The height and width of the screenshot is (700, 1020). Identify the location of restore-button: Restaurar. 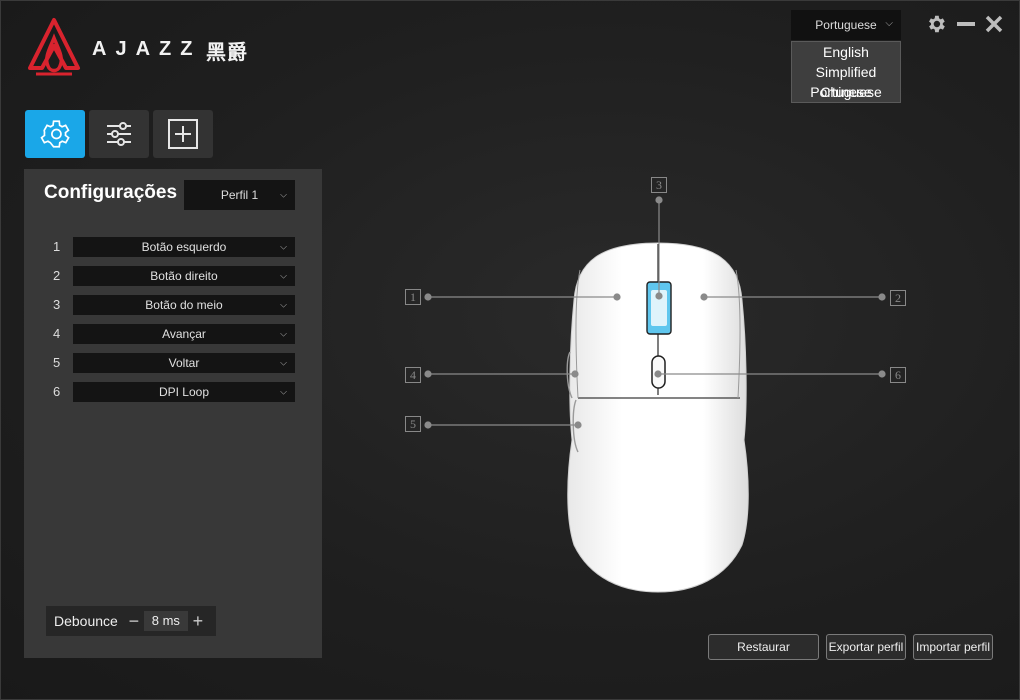
(763, 647).